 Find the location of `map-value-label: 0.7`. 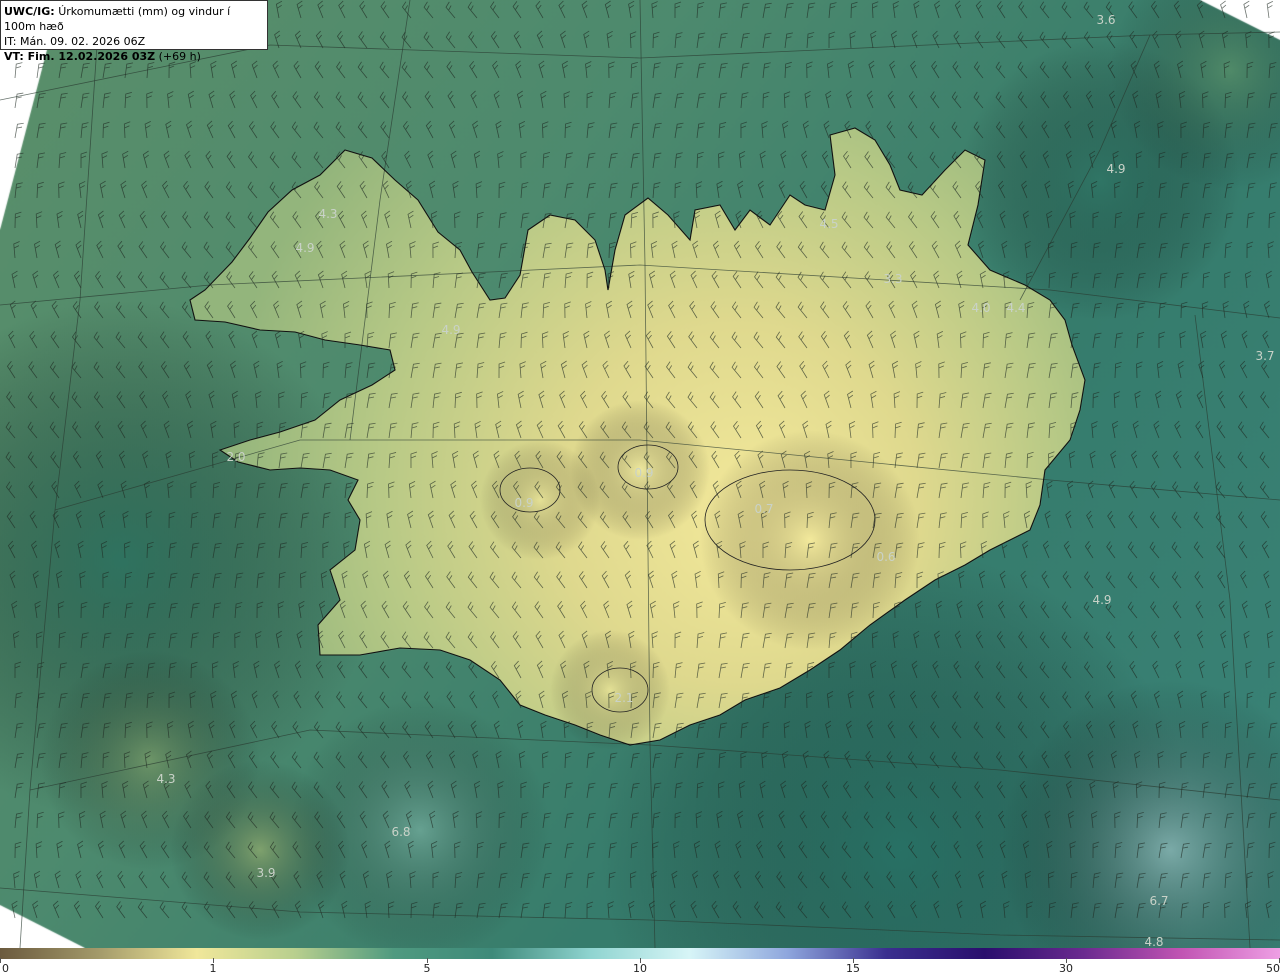

map-value-label: 0.7 is located at coordinates (763, 509).